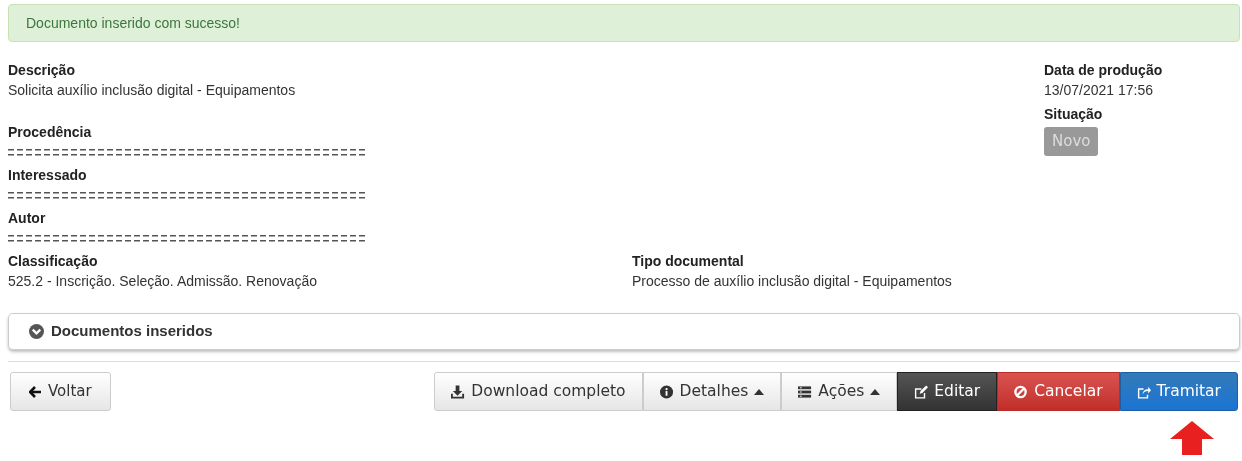 This screenshot has width=1242, height=461. I want to click on edit-icon, so click(921, 391).